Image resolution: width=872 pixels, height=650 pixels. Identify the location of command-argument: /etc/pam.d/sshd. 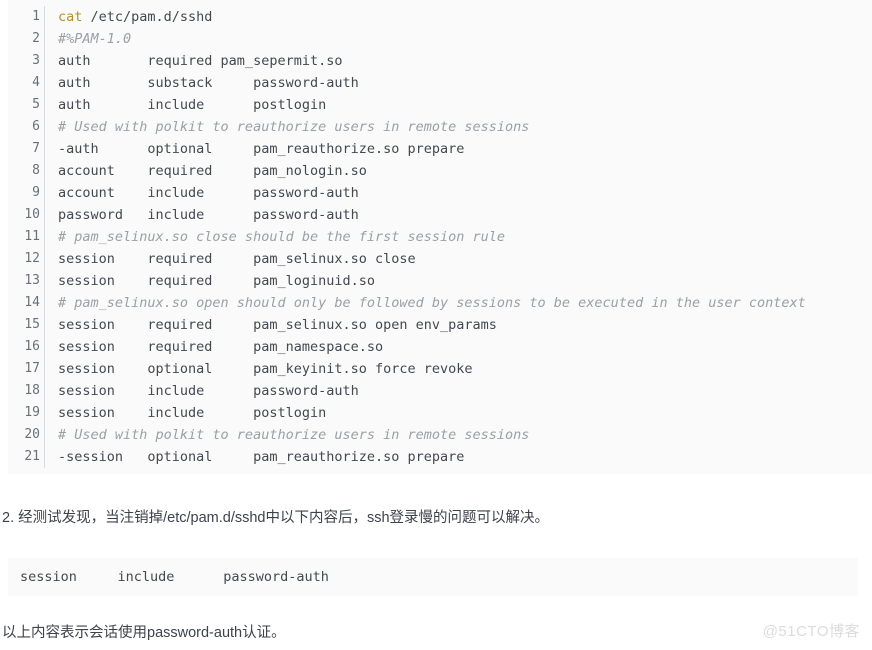
(147, 17).